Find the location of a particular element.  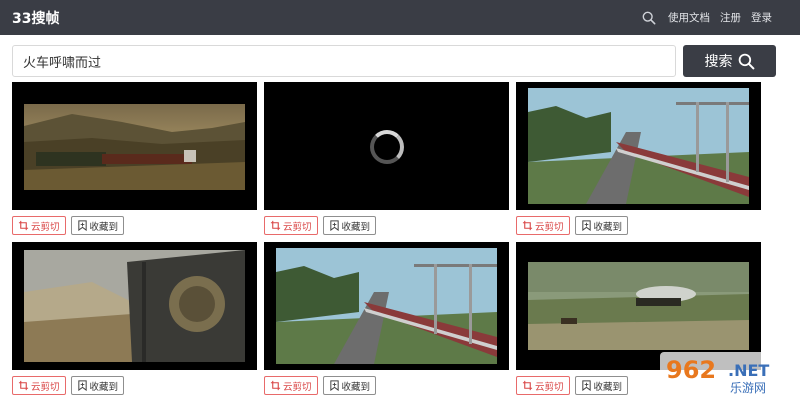

watermark-text: 乐游网 is located at coordinates (748, 388).